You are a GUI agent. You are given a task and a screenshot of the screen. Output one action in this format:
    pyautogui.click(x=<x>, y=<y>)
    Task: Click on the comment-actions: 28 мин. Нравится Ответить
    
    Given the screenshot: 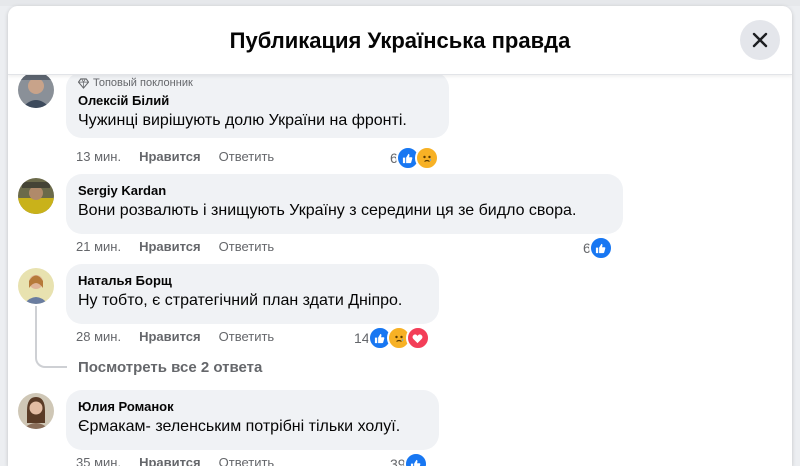 What is the action you would take?
    pyautogui.click(x=175, y=336)
    